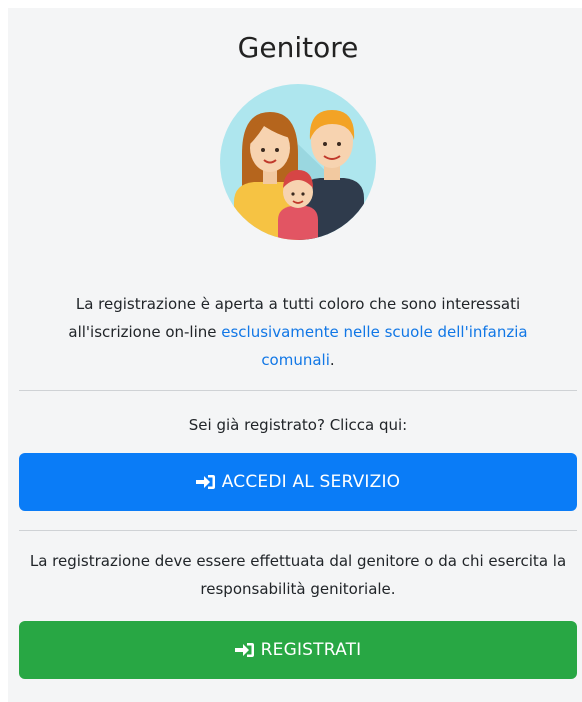 This screenshot has width=582, height=702. I want to click on login-button: ACCEDI AL SERVIZIO, so click(298, 482).